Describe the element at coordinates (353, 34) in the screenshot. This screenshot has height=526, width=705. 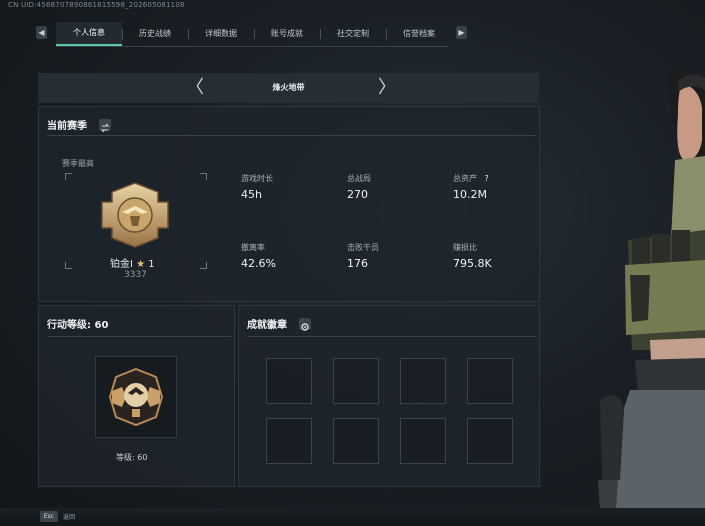
I see `tab-social-customization: 社交定制` at that location.